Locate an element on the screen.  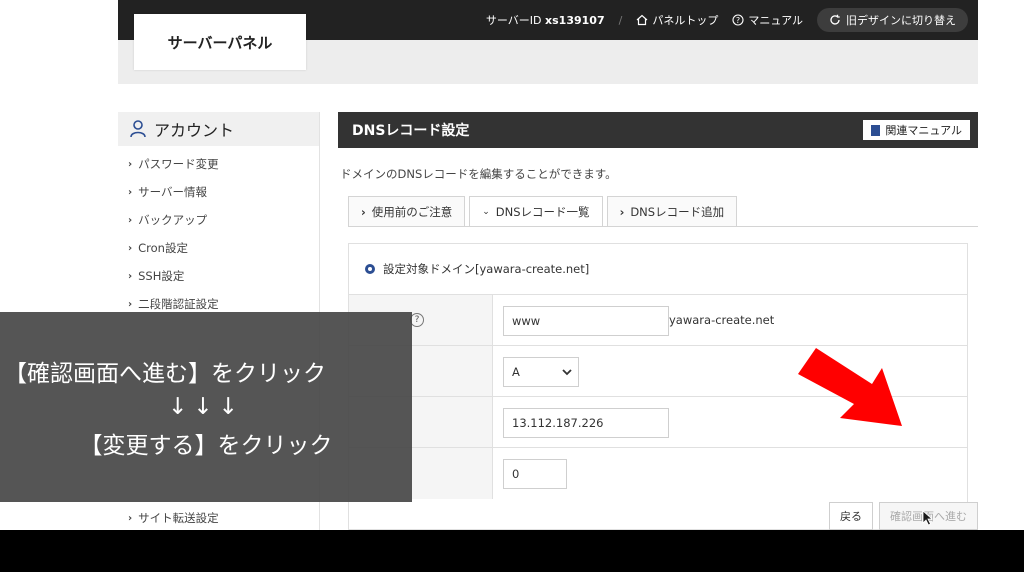
tab-dns-record-list: ⌄ DNSレコード一覧 is located at coordinates (536, 211).